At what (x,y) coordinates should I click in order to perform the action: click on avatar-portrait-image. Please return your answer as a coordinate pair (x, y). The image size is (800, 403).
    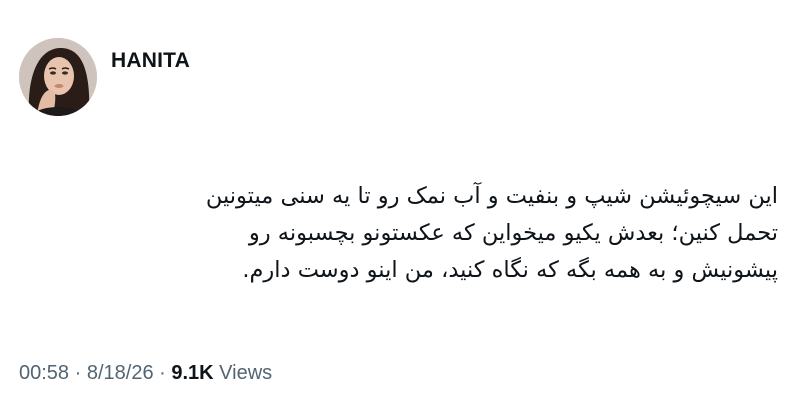
    Looking at the image, I should click on (58, 77).